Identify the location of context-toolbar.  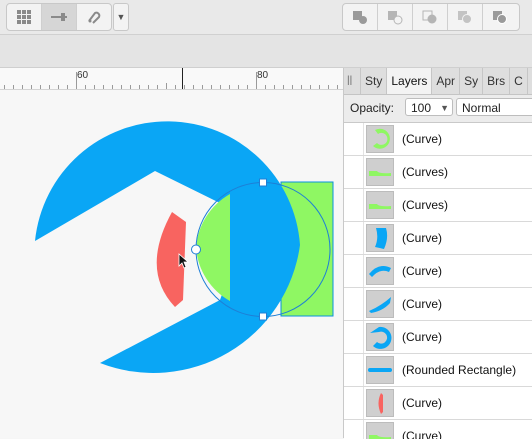
(266, 51).